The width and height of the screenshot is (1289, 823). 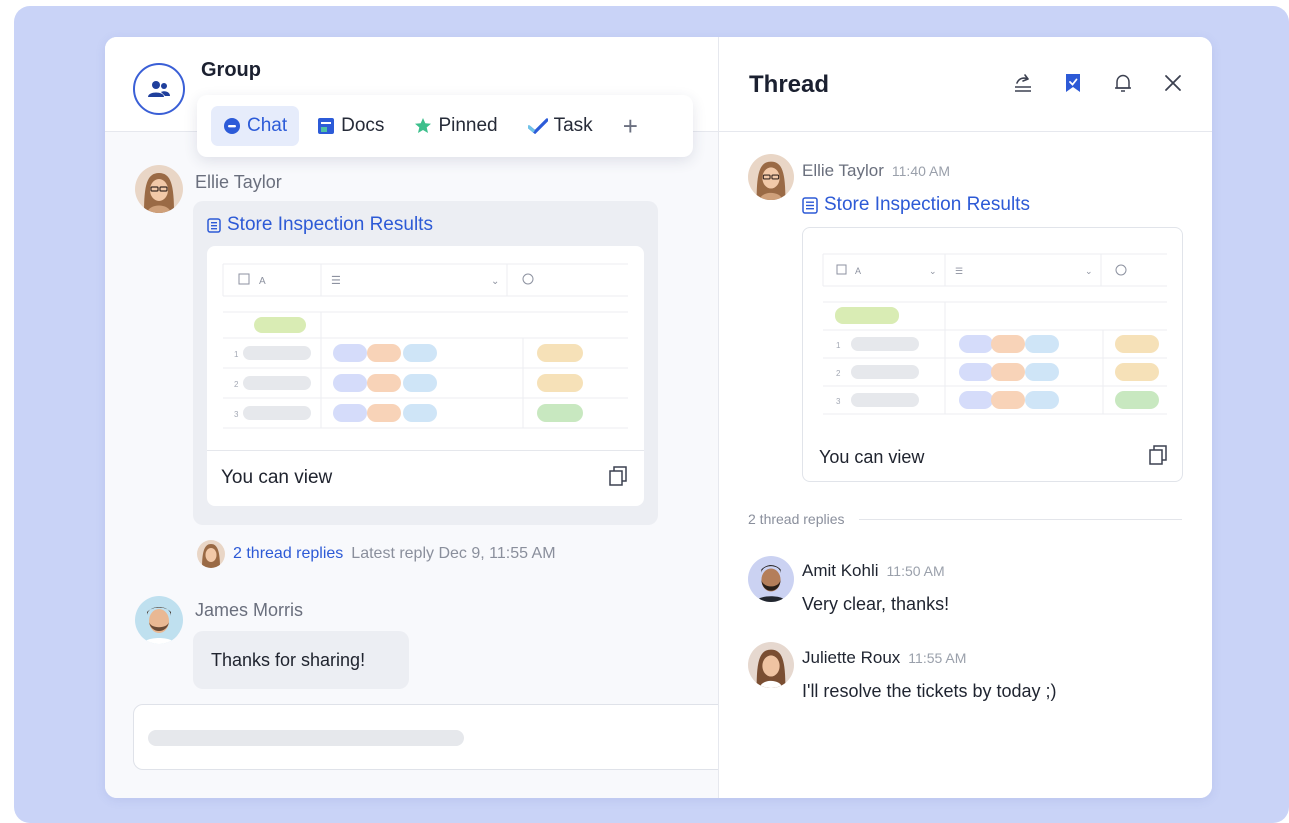 What do you see at coordinates (771, 665) in the screenshot?
I see `avatar-juliette` at bounding box center [771, 665].